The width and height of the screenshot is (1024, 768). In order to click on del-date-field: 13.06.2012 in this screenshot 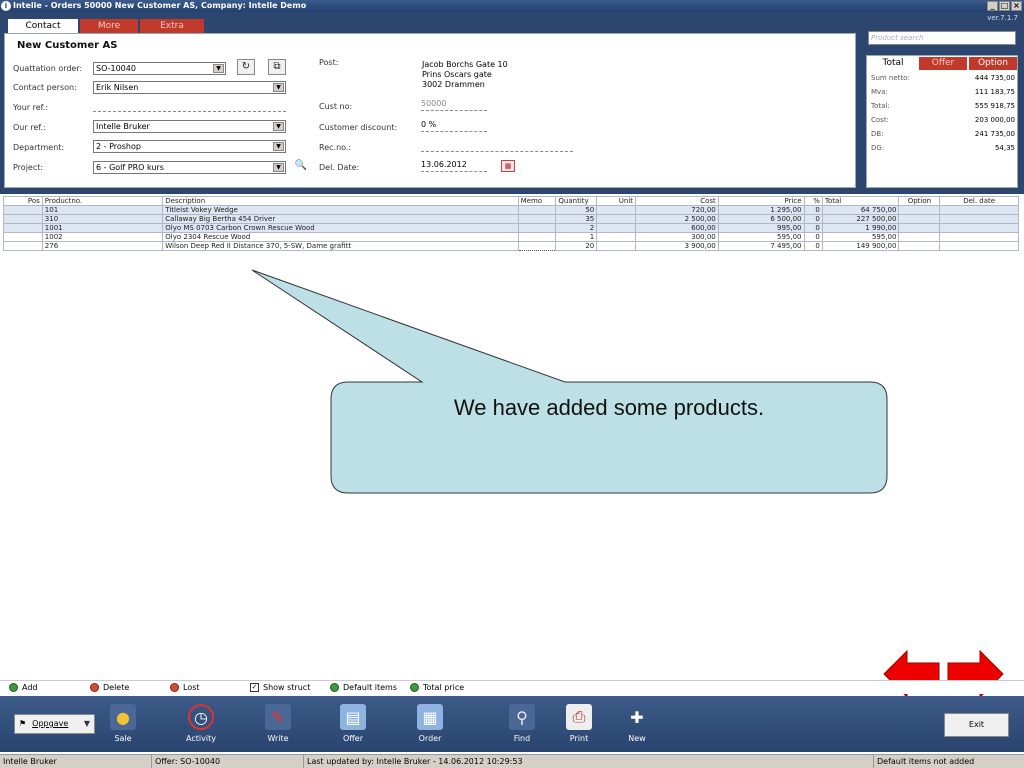, I will do `click(454, 166)`.